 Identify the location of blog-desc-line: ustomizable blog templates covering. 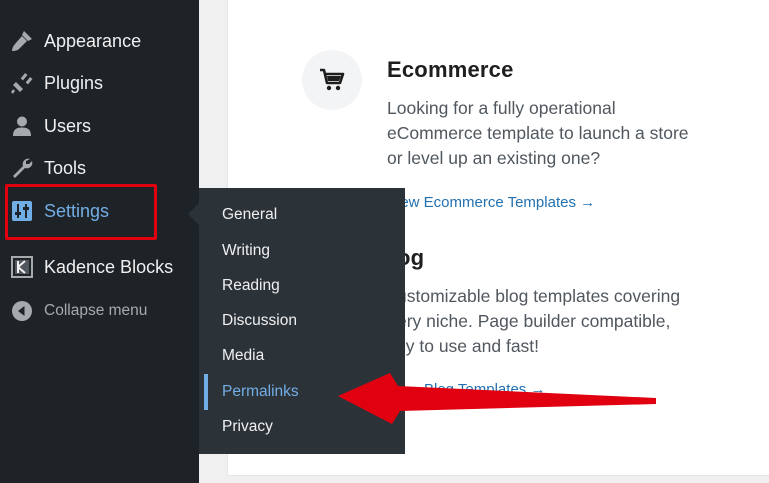
(539, 296).